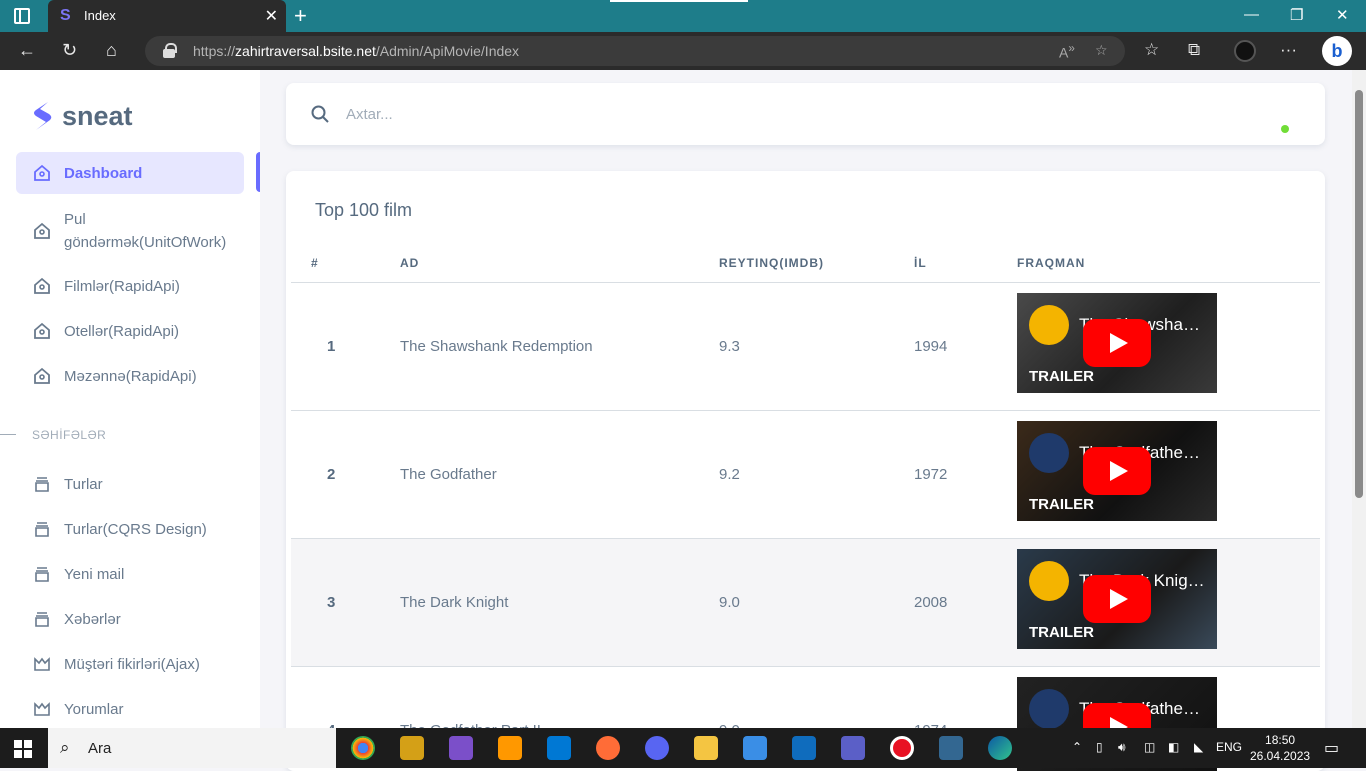 This screenshot has height=771, width=1366. What do you see at coordinates (130, 231) in the screenshot?
I see `sidebar-item-money-transfer: Pul göndərmək(UnitOfWork)` at bounding box center [130, 231].